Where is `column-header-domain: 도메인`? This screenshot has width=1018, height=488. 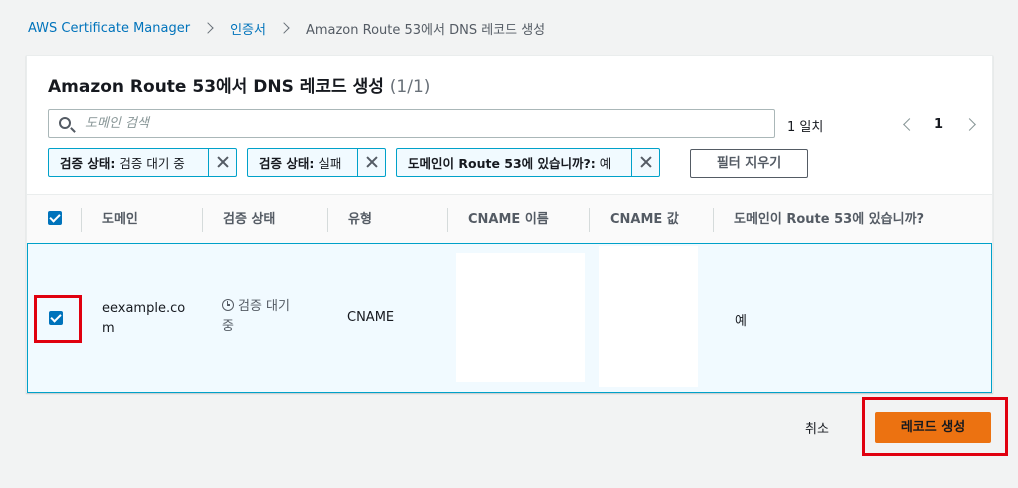
column-header-domain: 도메인 is located at coordinates (120, 219).